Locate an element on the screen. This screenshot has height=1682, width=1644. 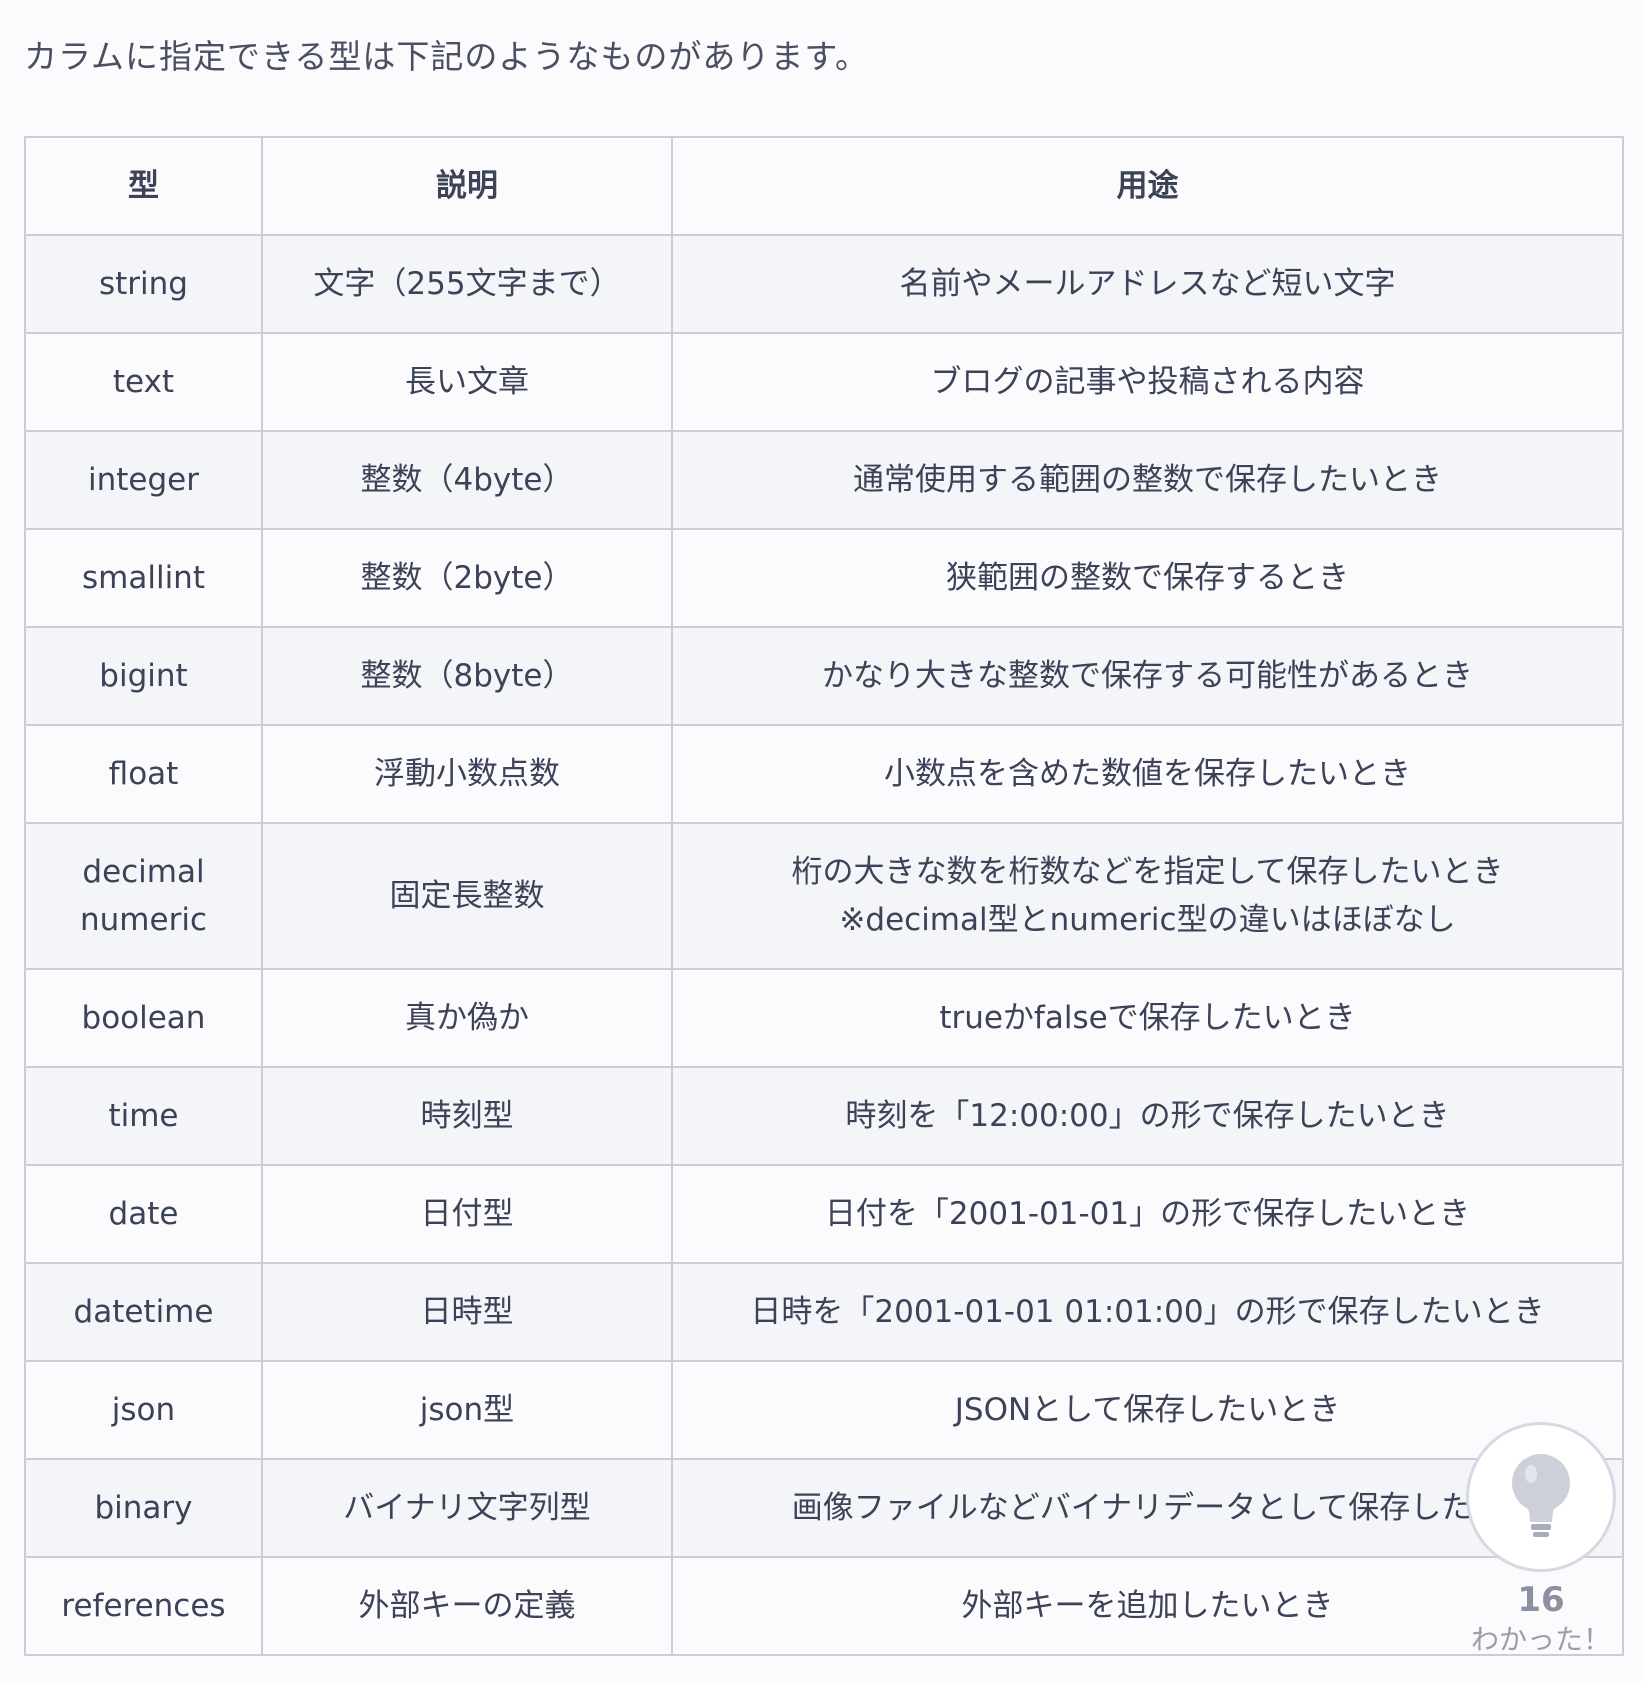
cell-description: 日付型 is located at coordinates (467, 1214).